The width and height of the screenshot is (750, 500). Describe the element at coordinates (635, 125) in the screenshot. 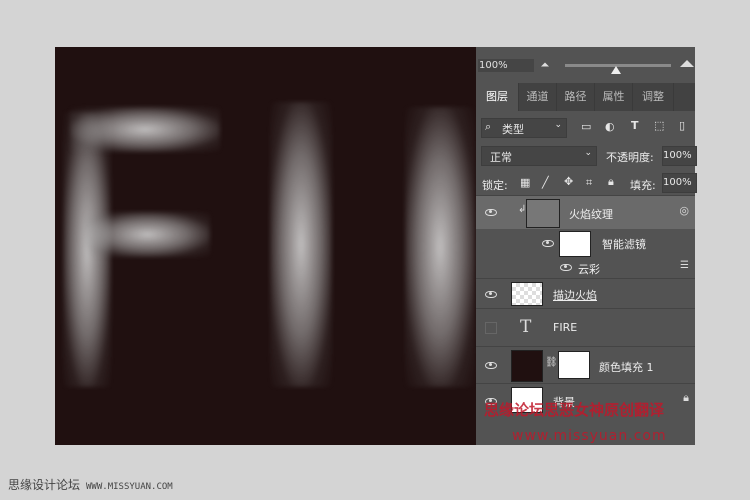

I see `type-filter-icon: T` at that location.